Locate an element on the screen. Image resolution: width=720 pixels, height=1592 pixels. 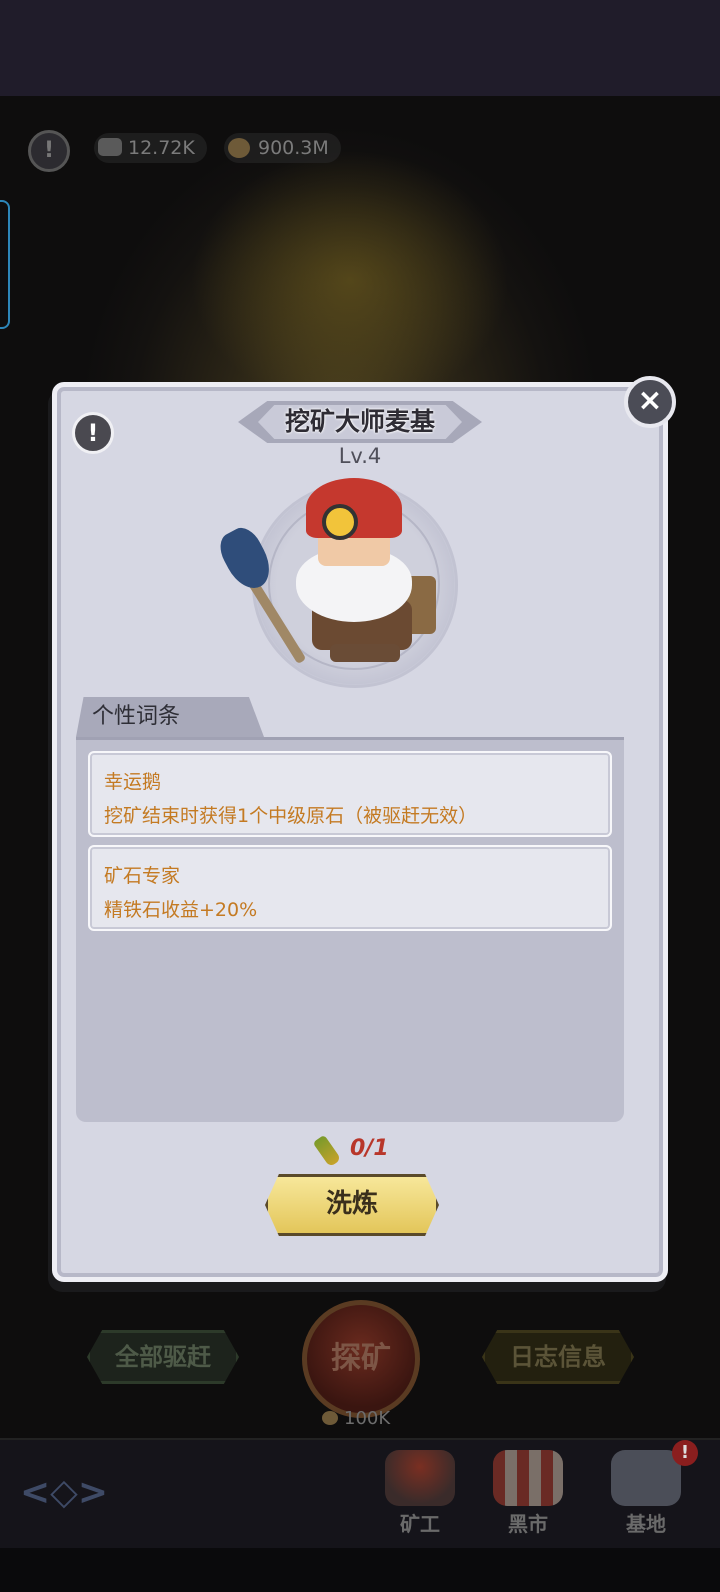
ore-count: 12.72K is located at coordinates (161, 148).